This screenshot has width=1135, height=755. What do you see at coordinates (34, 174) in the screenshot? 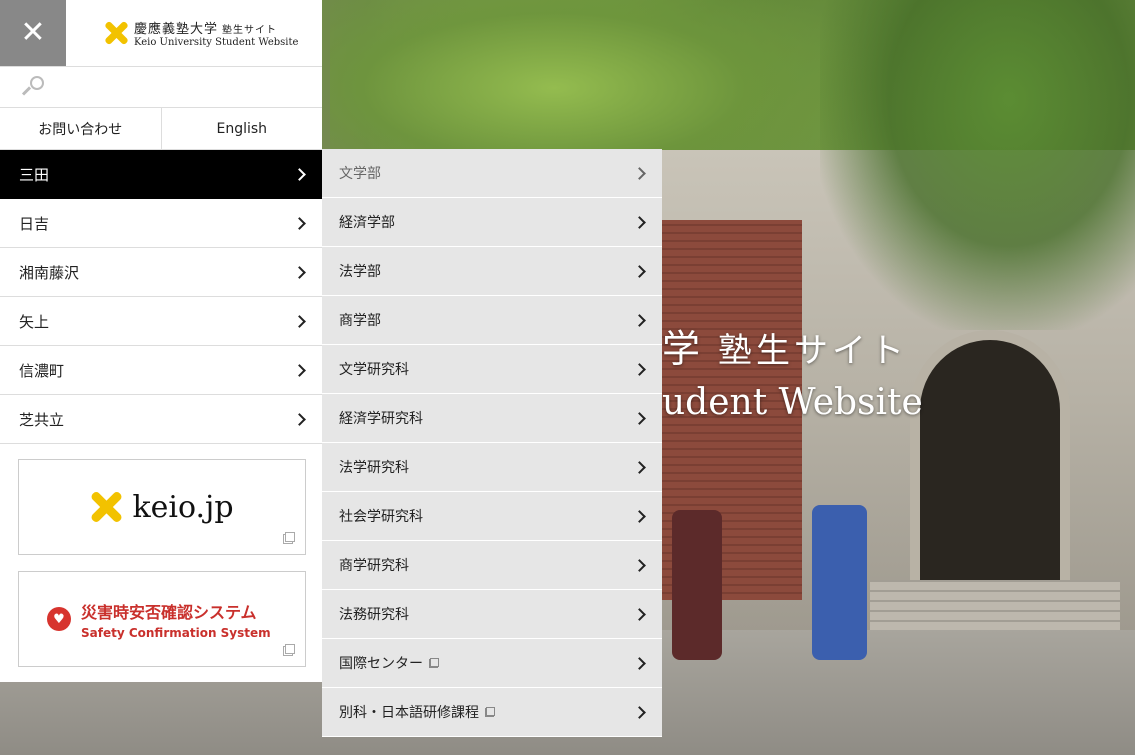
I see `campus-label: 三田` at bounding box center [34, 174].